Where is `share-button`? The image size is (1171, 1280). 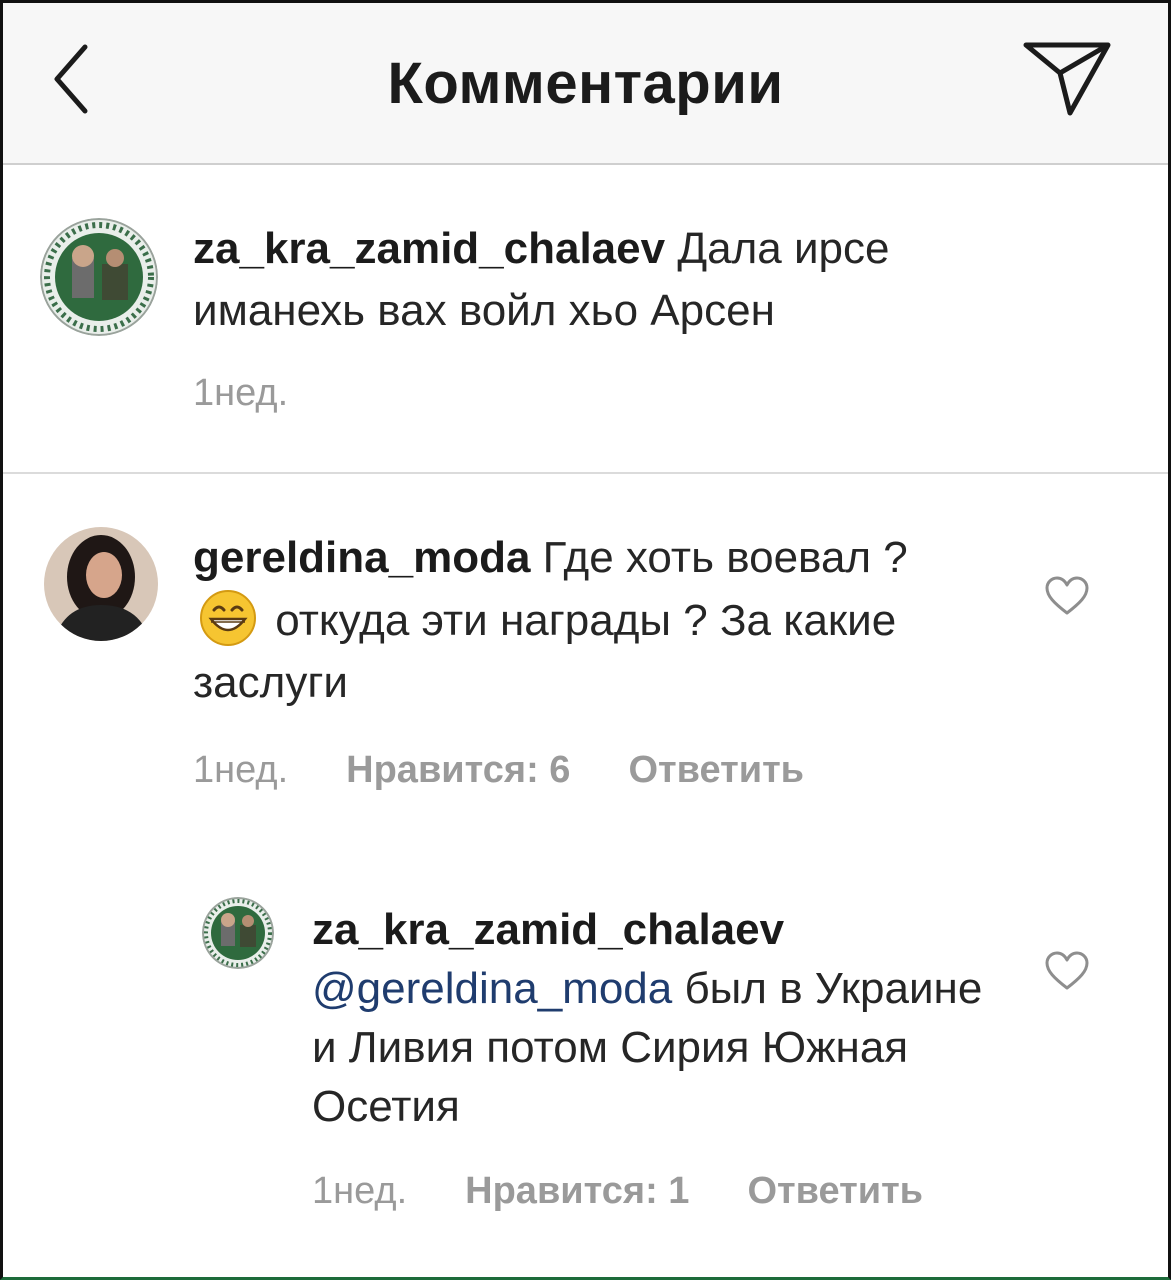 share-button is located at coordinates (1067, 80).